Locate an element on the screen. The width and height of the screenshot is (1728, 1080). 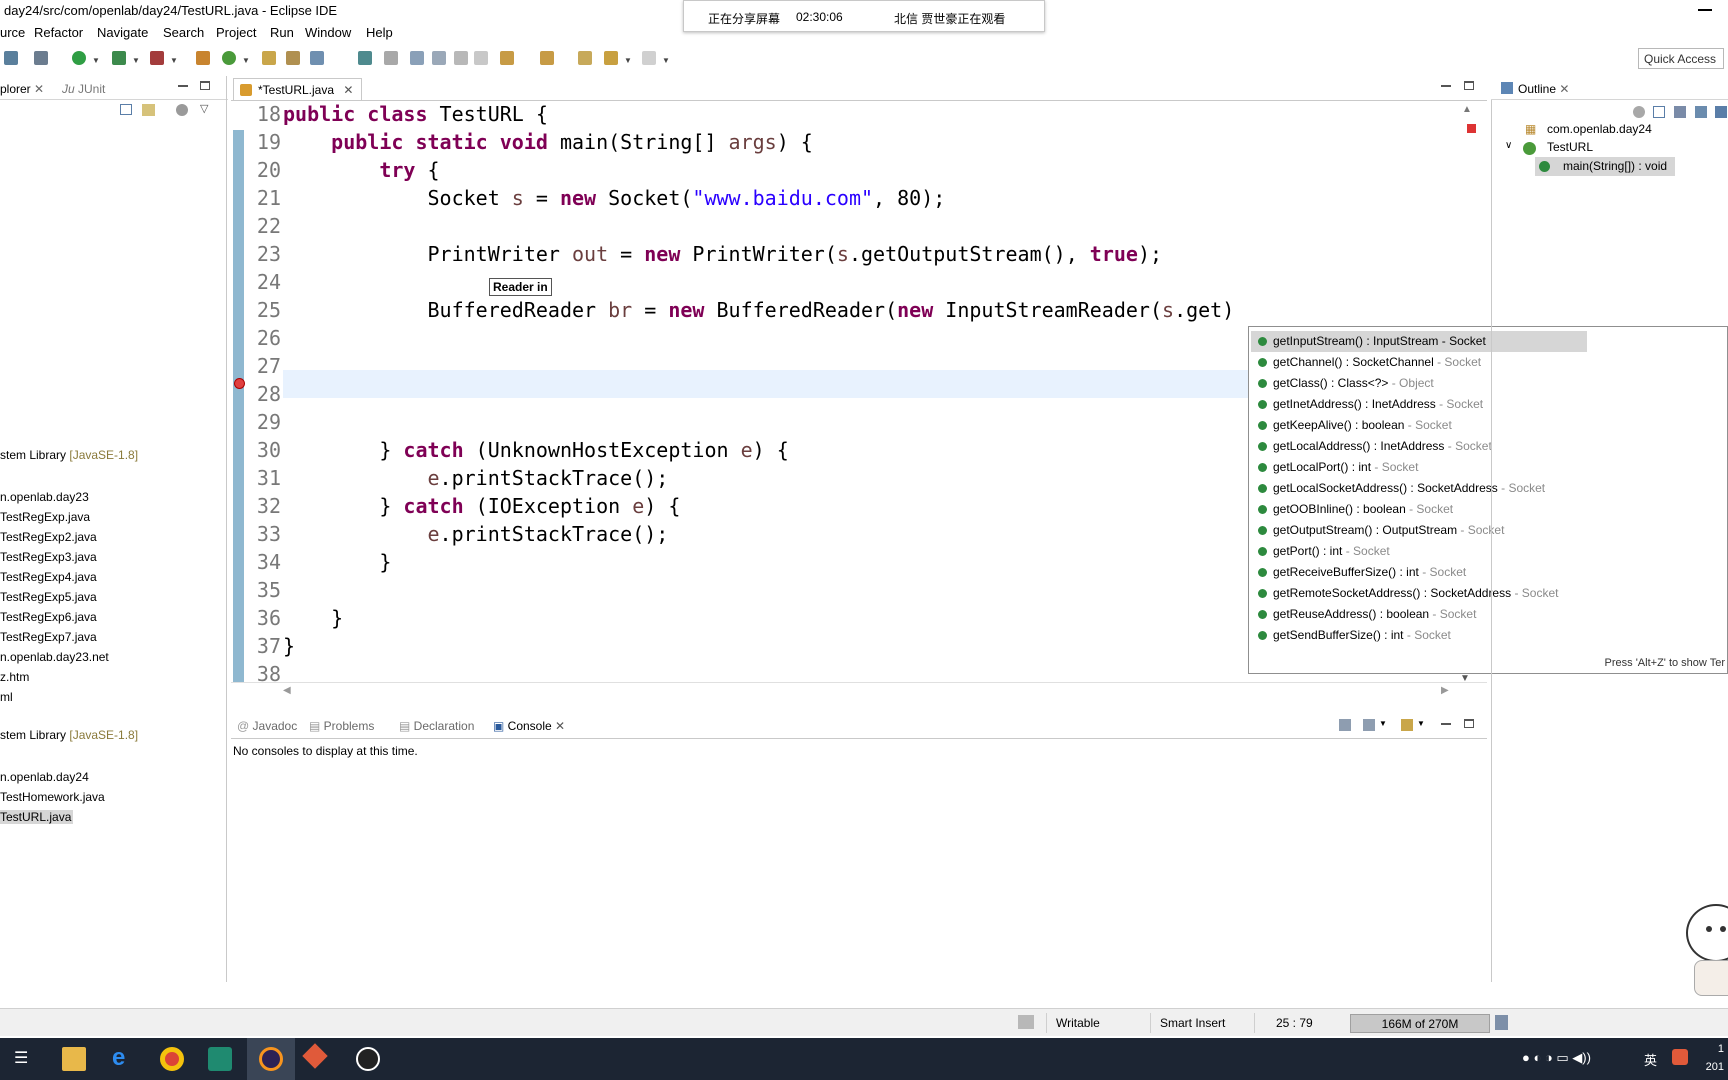
eclipse-taskbar-active is located at coordinates (271, 1059).